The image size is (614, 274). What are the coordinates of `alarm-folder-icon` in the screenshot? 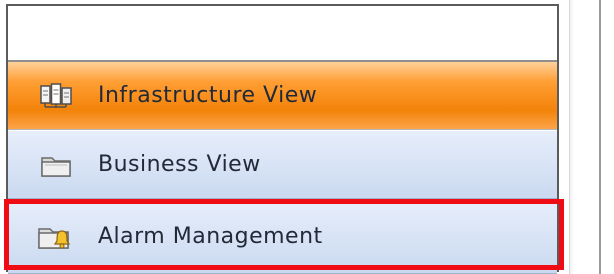 It's located at (56, 237).